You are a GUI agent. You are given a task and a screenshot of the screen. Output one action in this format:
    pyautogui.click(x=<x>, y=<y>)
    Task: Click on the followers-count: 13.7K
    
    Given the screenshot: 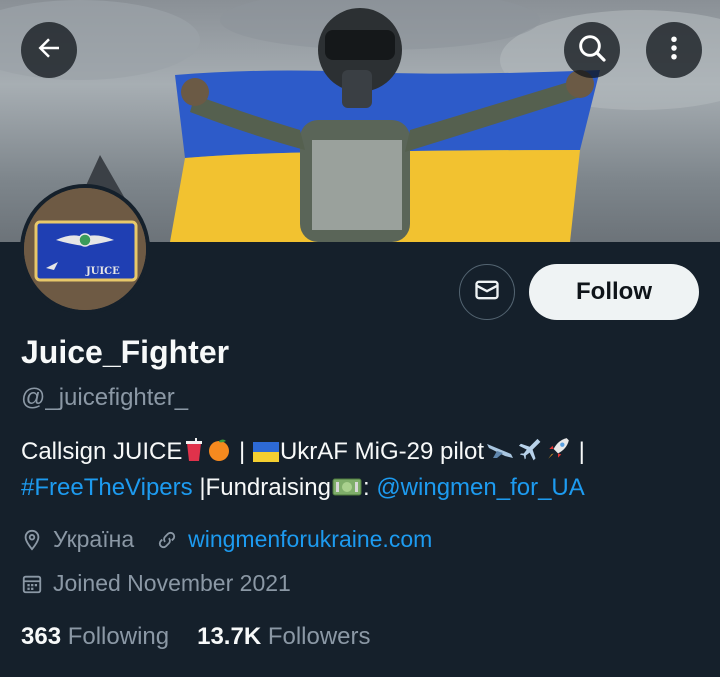 What is the action you would take?
    pyautogui.click(x=229, y=636)
    